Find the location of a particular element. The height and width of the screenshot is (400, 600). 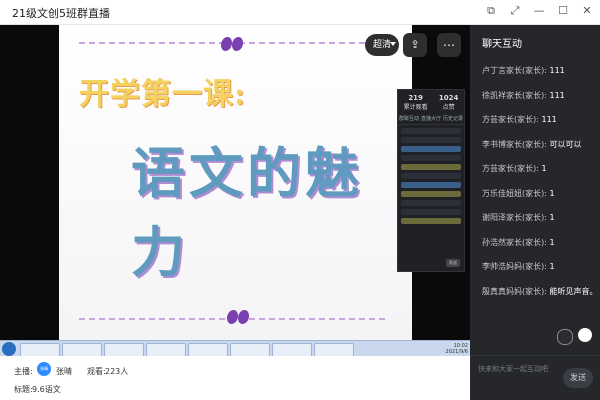

window-title: 21级文创5班群直播 is located at coordinates (61, 13).